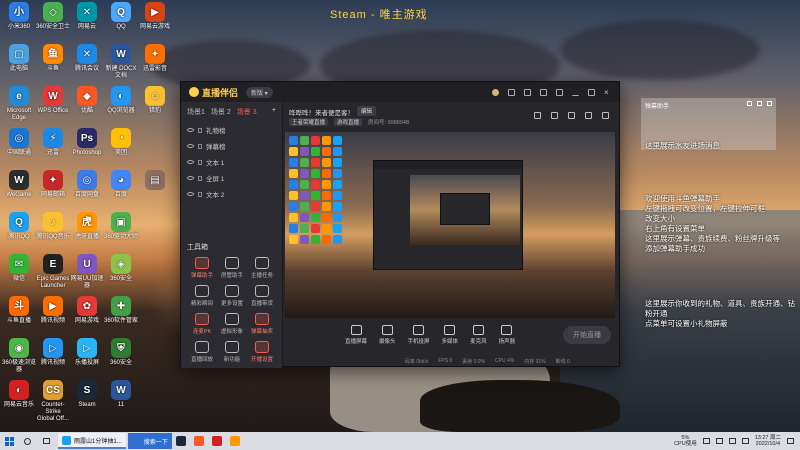 The width and height of the screenshot is (800, 450). I want to click on desktop-icon: ⛨ 360安全, so click(121, 352).